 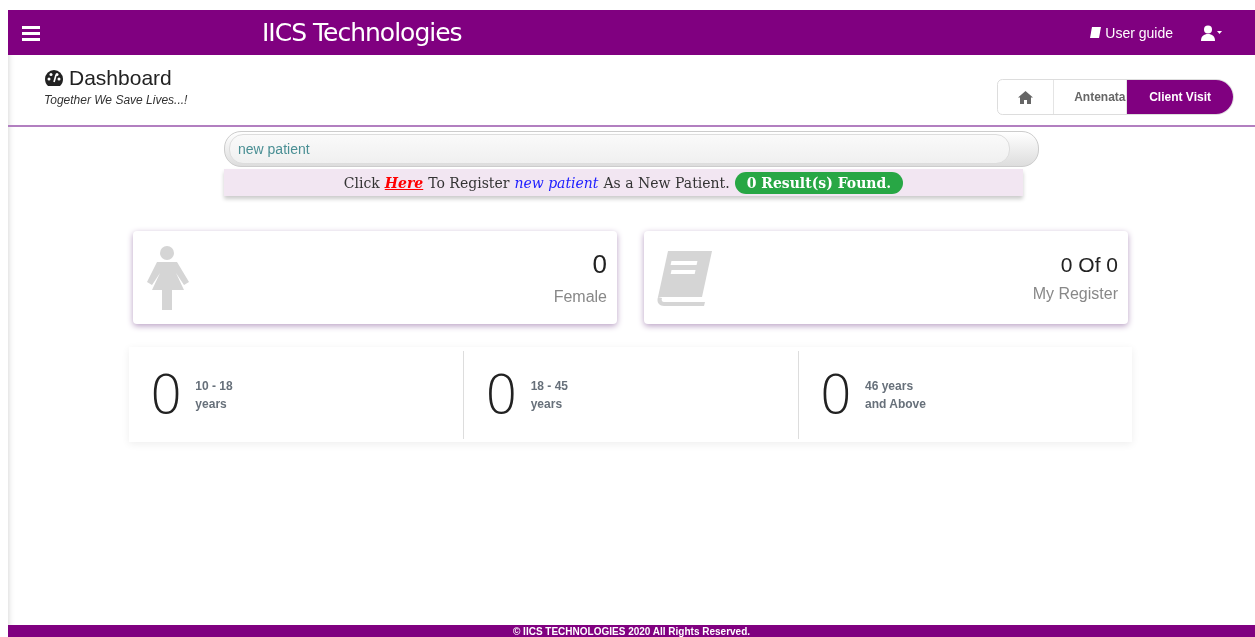 I want to click on hint-text: To Register, so click(x=469, y=182).